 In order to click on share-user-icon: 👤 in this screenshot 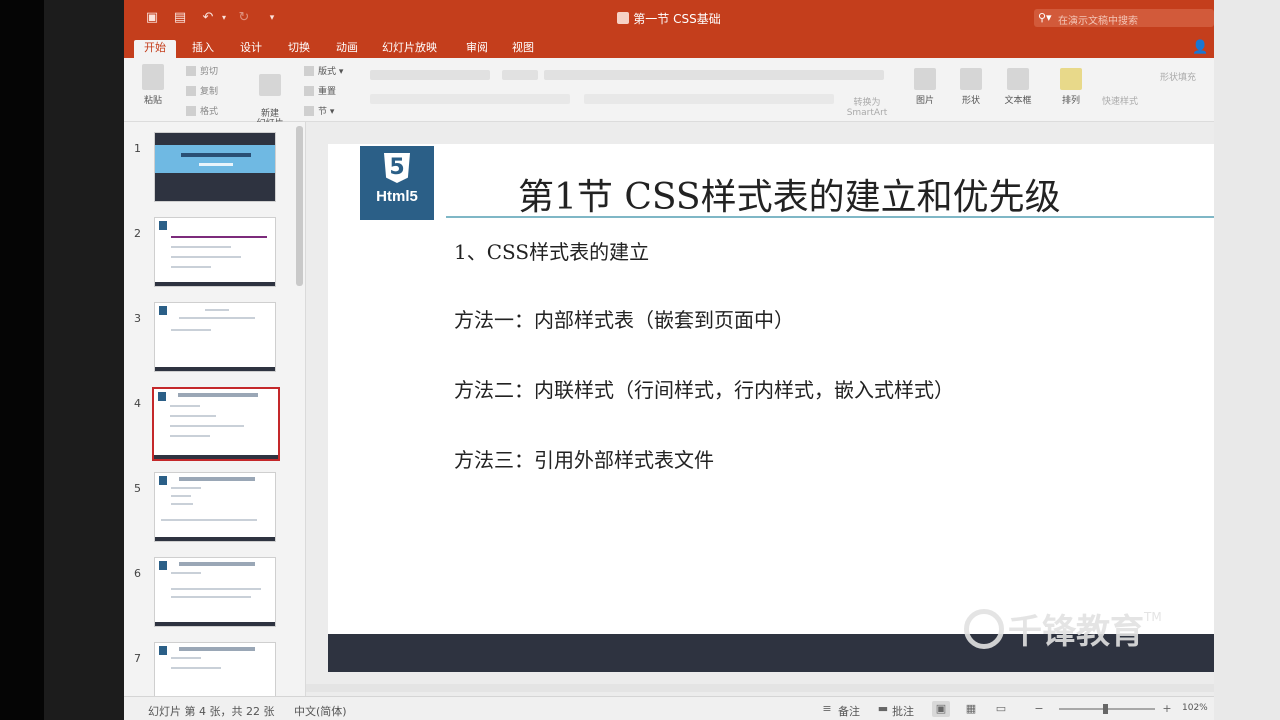, I will do `click(1200, 47)`.